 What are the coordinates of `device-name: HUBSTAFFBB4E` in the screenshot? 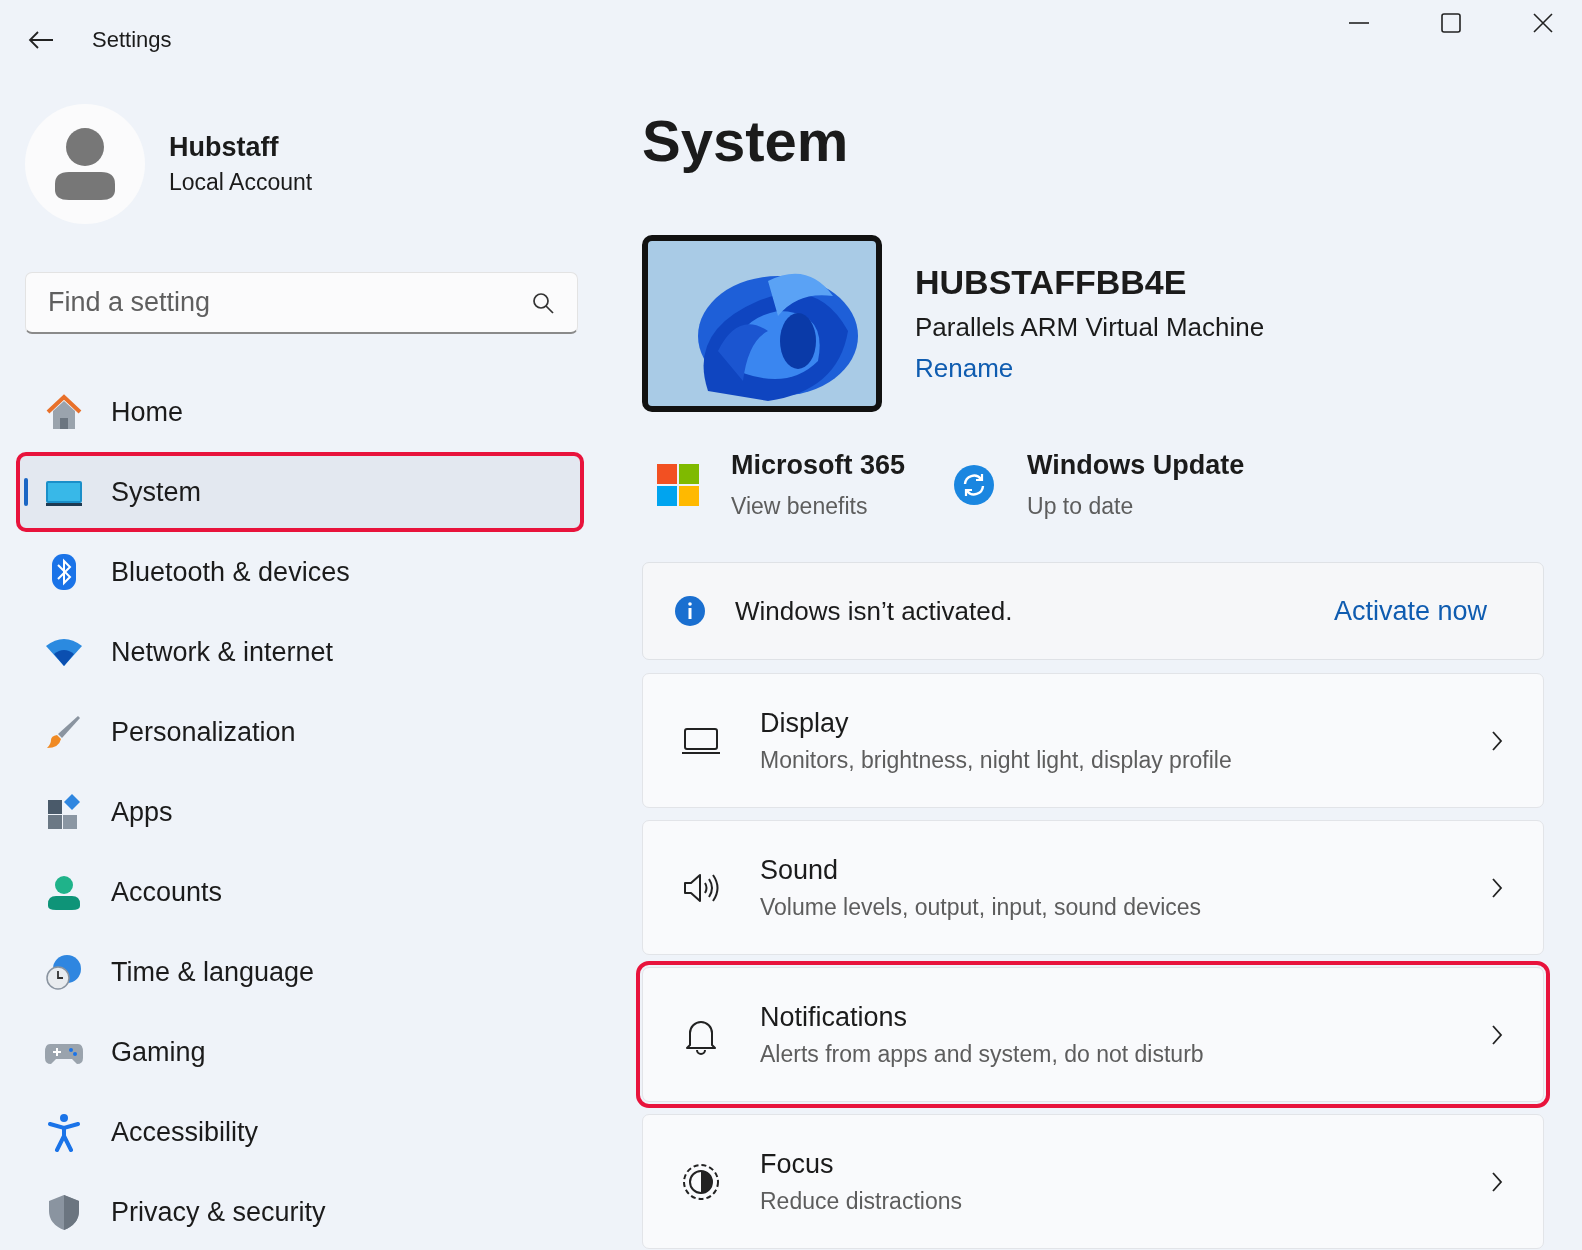 It's located at (1051, 282).